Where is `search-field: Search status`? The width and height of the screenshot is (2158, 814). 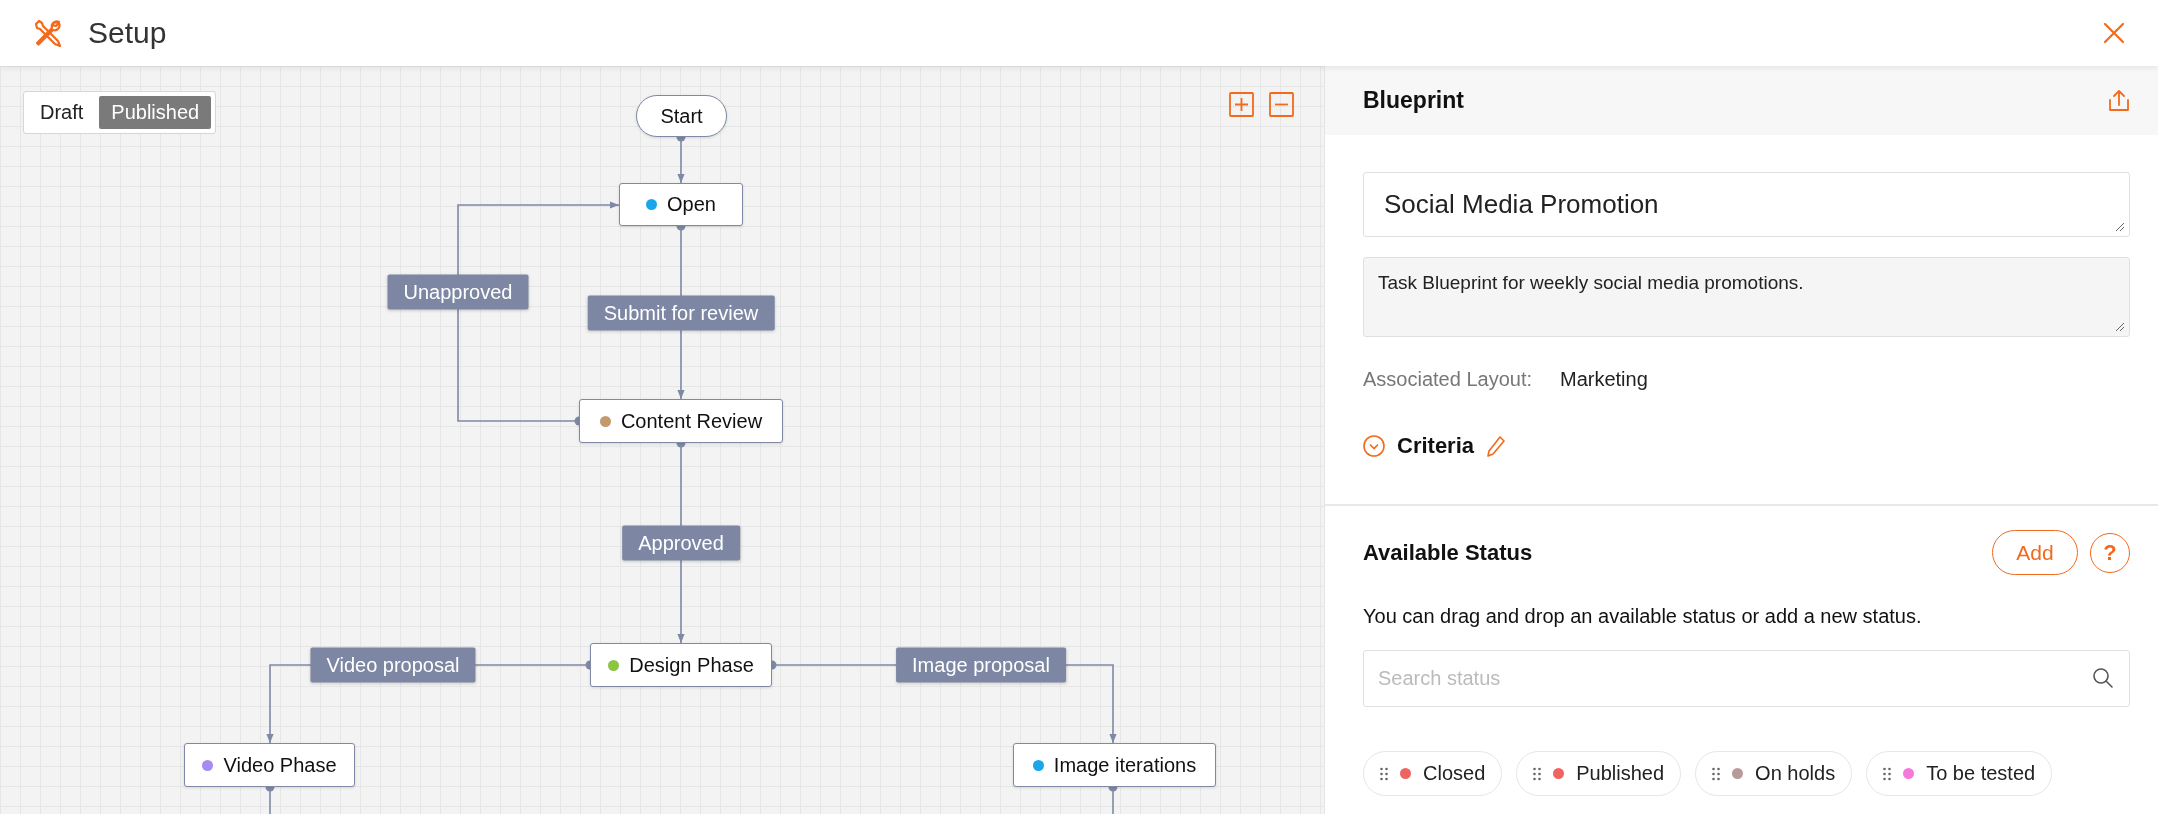 search-field: Search status is located at coordinates (1746, 678).